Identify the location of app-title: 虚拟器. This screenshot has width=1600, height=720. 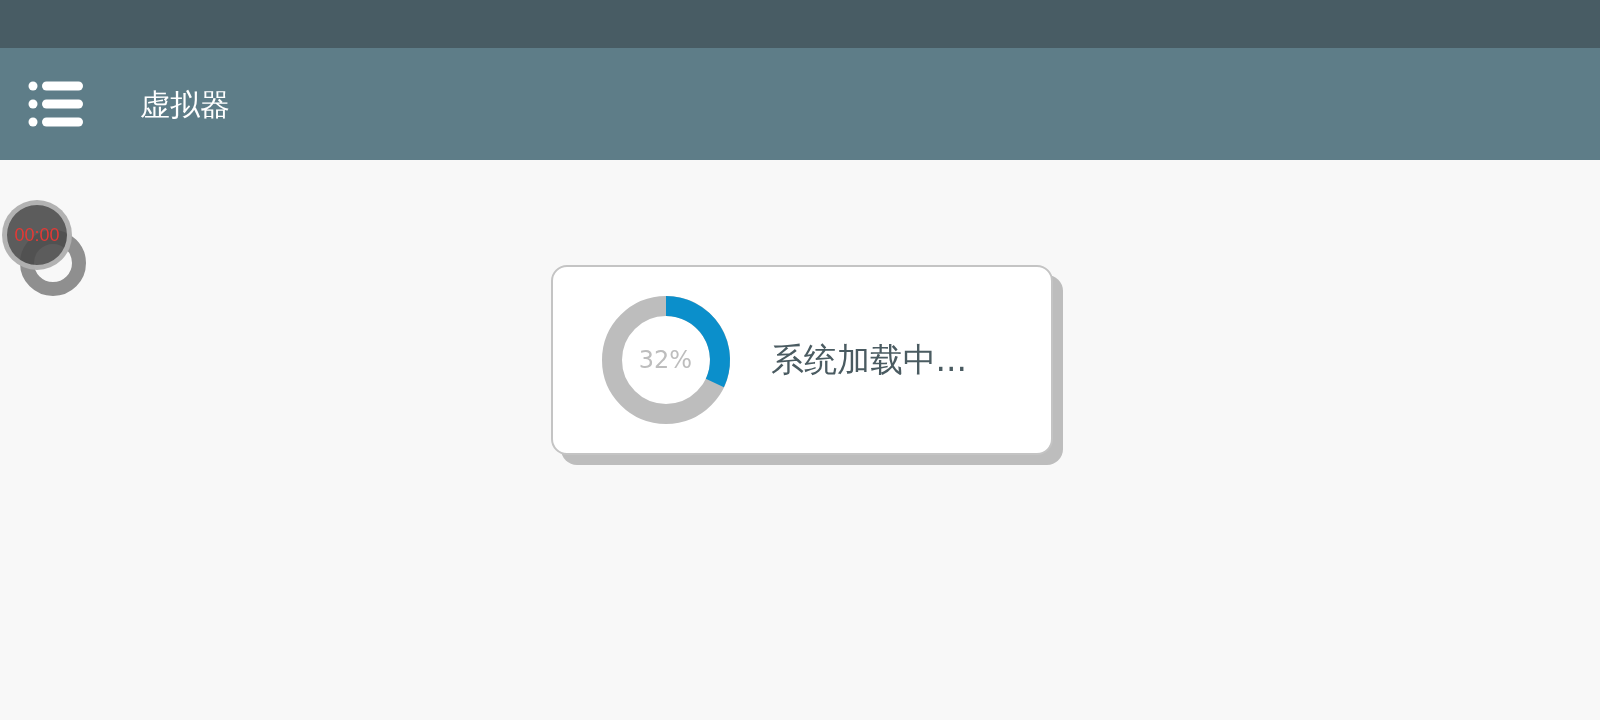
(185, 104).